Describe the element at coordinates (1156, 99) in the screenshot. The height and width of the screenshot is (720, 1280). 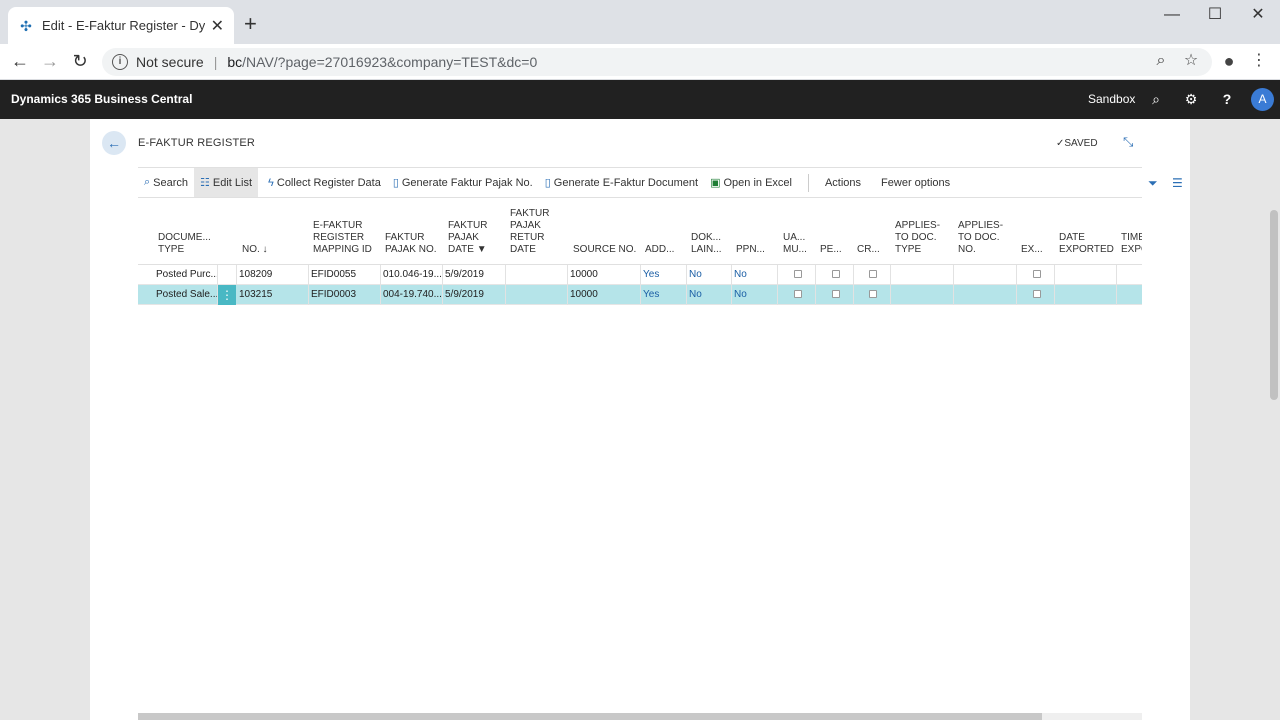
I see `search-icon: ⌕` at that location.